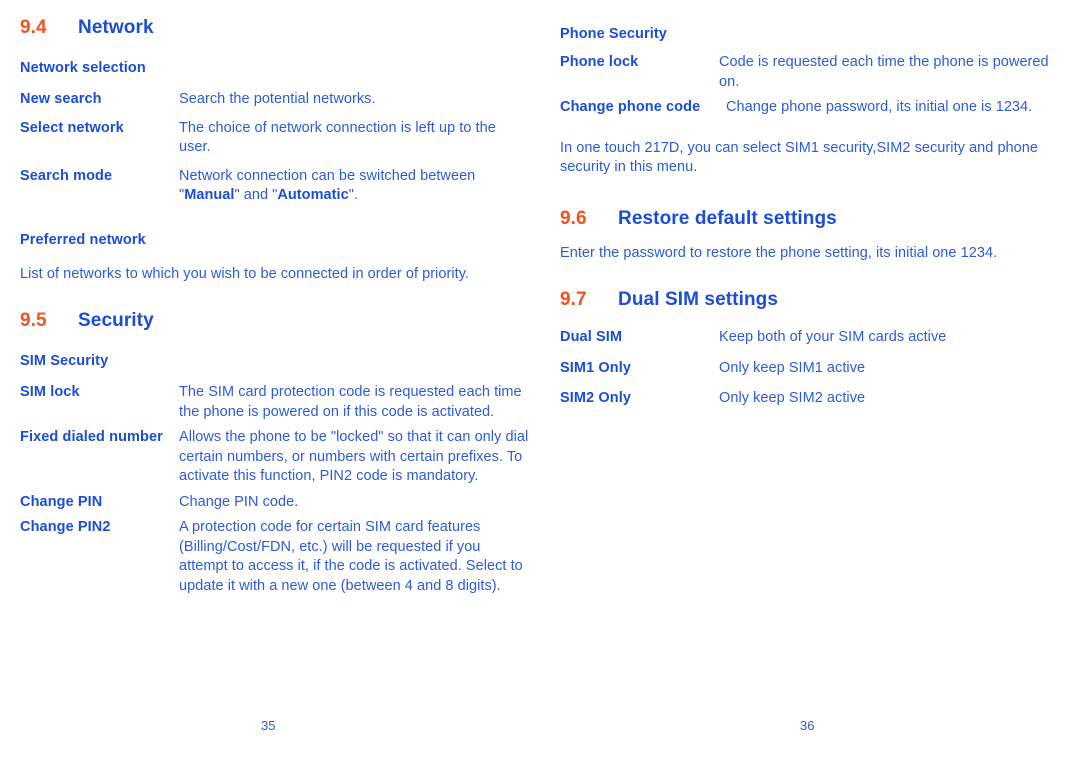 The height and width of the screenshot is (767, 1080). I want to click on section-heading-restore: 9.6 Restore default settings, so click(815, 219).